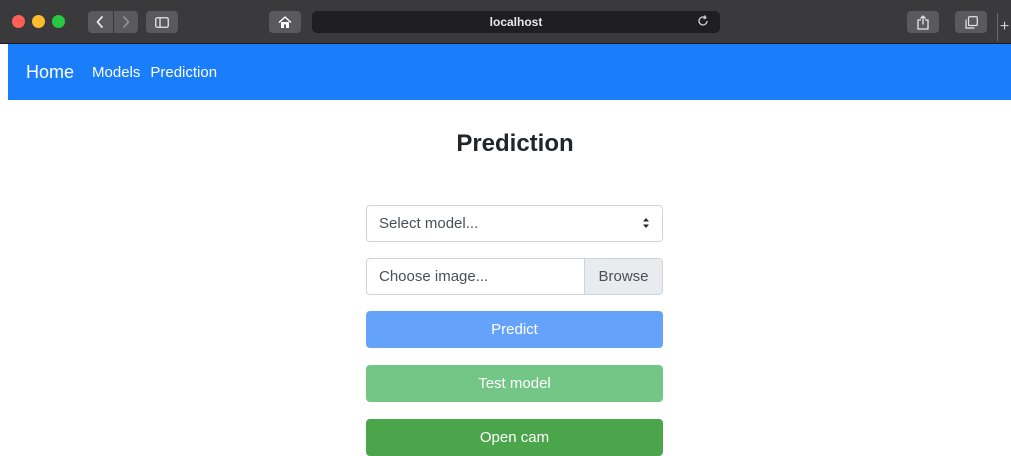 This screenshot has width=1011, height=456. Describe the element at coordinates (116, 72) in the screenshot. I see `nav-link-models: Models` at that location.